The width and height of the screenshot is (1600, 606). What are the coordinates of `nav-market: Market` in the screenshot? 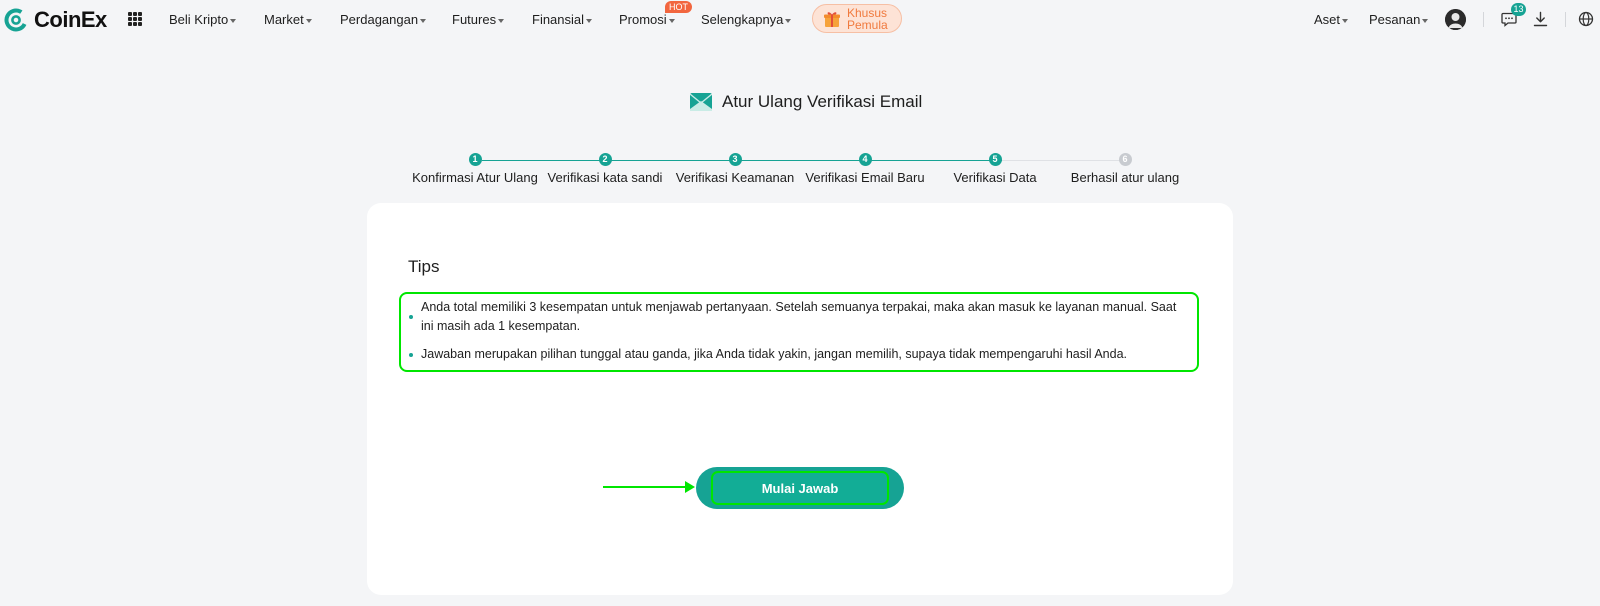 It's located at (288, 19).